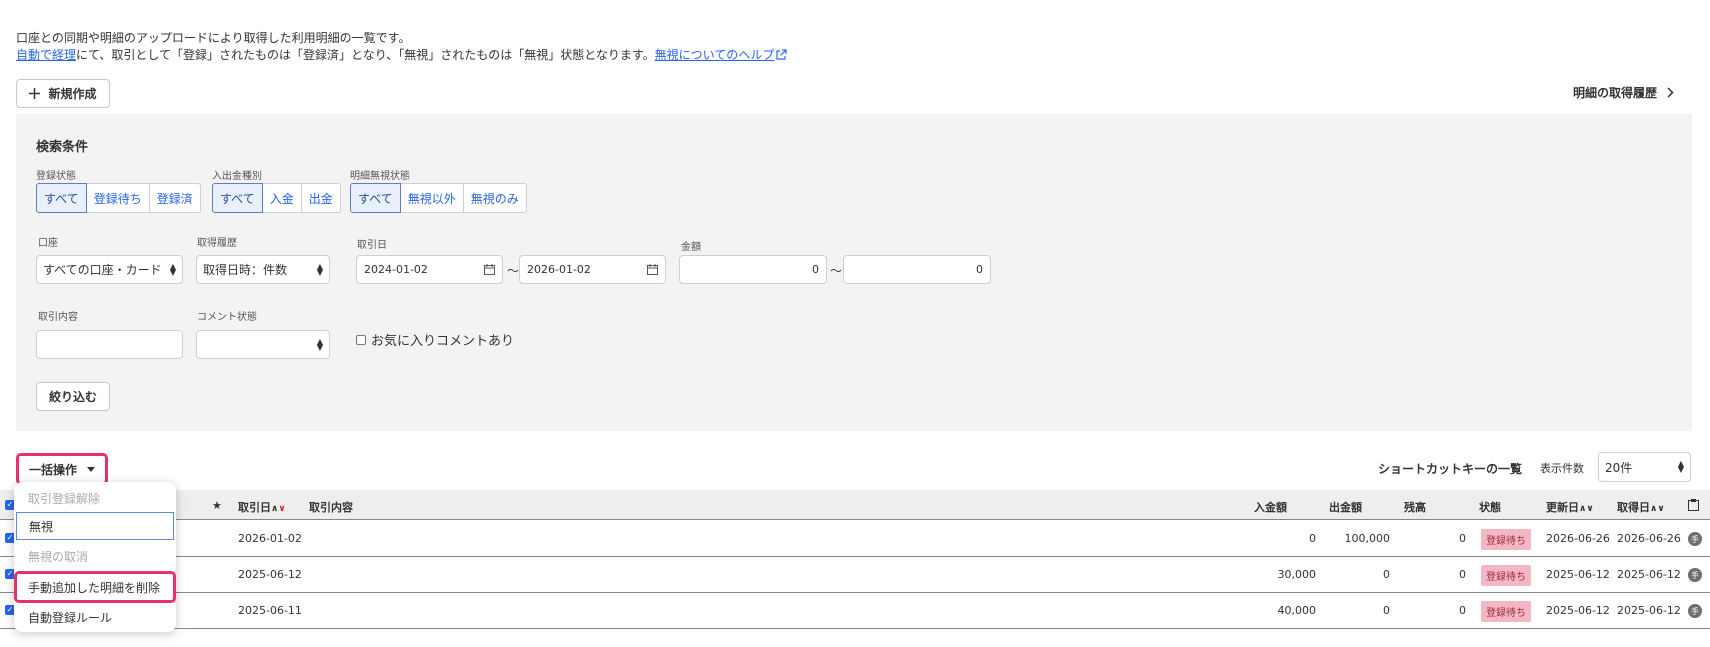 This screenshot has width=1710, height=647. Describe the element at coordinates (237, 176) in the screenshot. I see `type-label: 入出金種別` at that location.